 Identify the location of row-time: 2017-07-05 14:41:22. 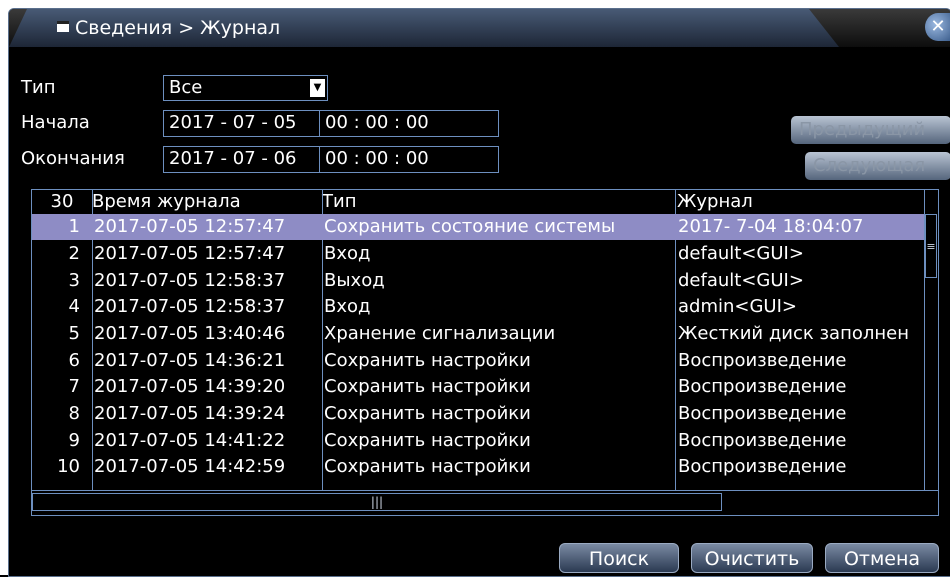
(190, 440).